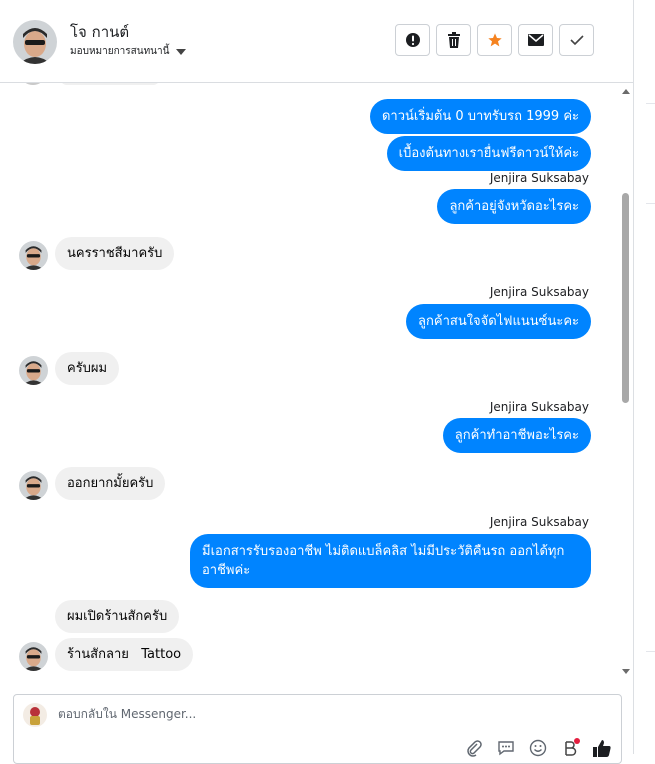 This screenshot has height=764, width=655. What do you see at coordinates (124, 654) in the screenshot?
I see `incoming-message: ร้านสักลาย Tattoo` at bounding box center [124, 654].